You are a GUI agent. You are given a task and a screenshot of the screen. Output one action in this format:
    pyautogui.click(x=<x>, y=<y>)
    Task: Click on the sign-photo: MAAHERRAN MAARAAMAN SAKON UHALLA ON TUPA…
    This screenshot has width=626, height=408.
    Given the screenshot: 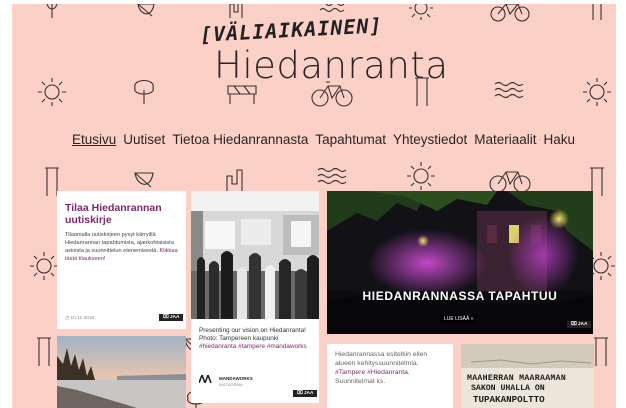 What is the action you would take?
    pyautogui.click(x=527, y=376)
    